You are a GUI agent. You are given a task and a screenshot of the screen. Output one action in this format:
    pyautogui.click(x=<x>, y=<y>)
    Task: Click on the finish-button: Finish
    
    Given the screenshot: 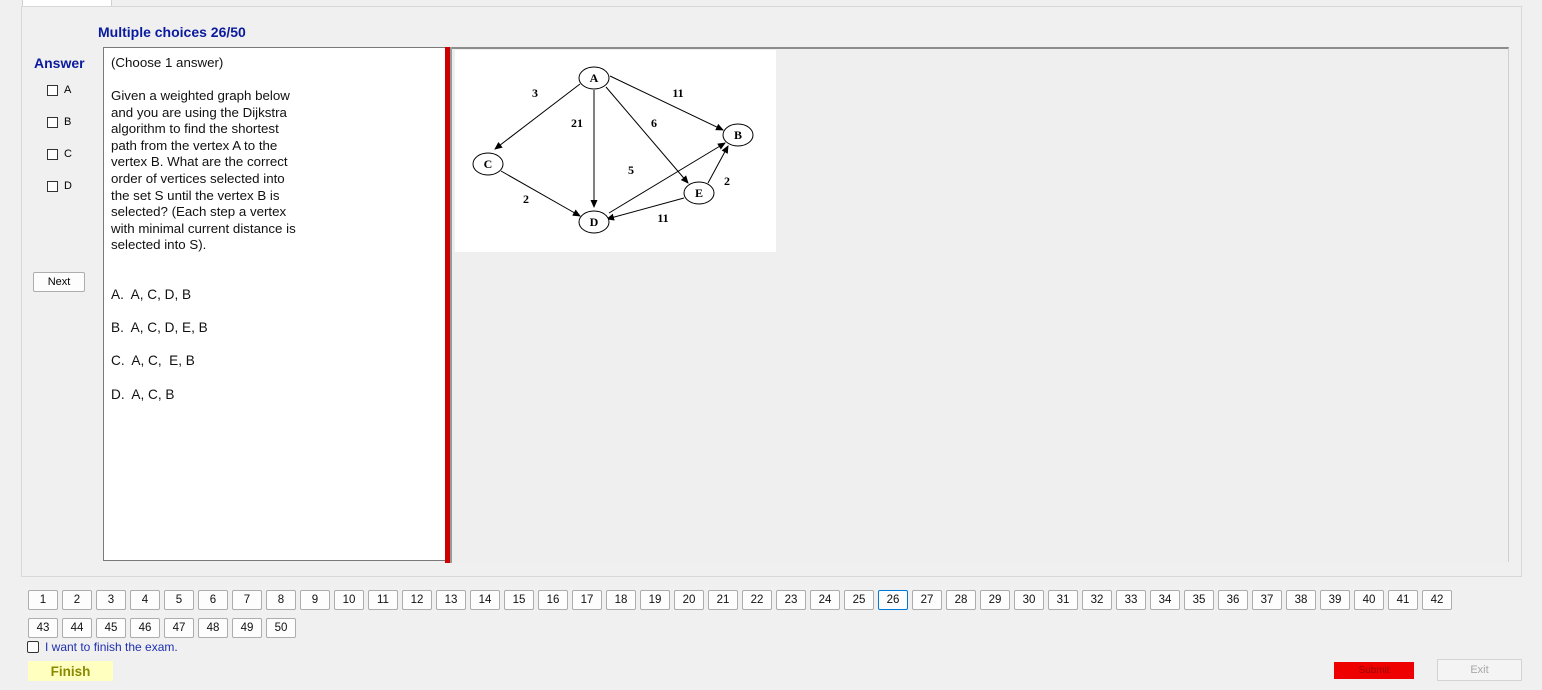 What is the action you would take?
    pyautogui.click(x=70, y=671)
    